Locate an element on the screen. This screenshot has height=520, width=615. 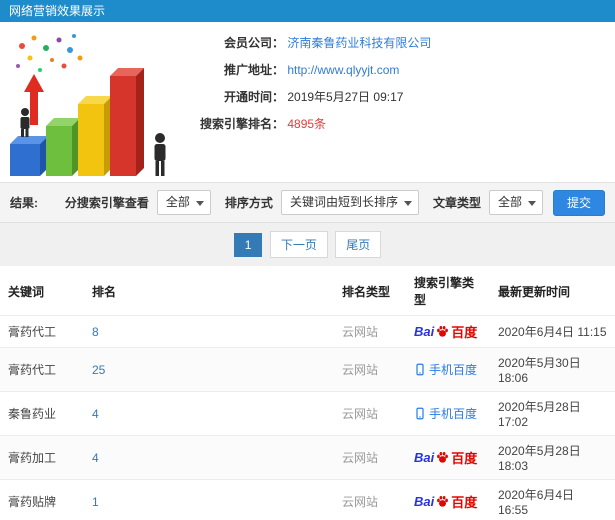
article-type-label: 文章类型 is located at coordinates (456, 203).